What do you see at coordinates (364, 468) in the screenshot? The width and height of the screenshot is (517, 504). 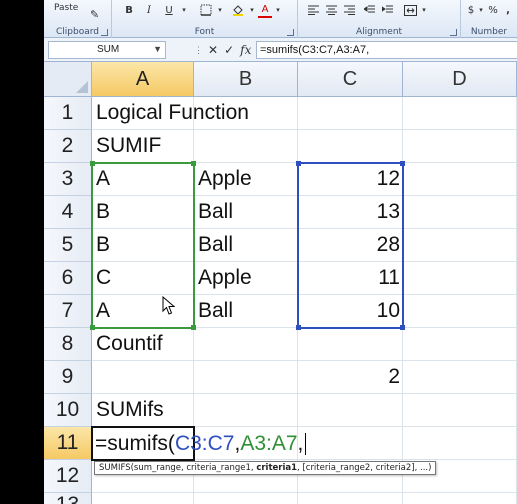 I see `tooltip-remaining-args: , [criteria_range2, criteria2], ...)` at bounding box center [364, 468].